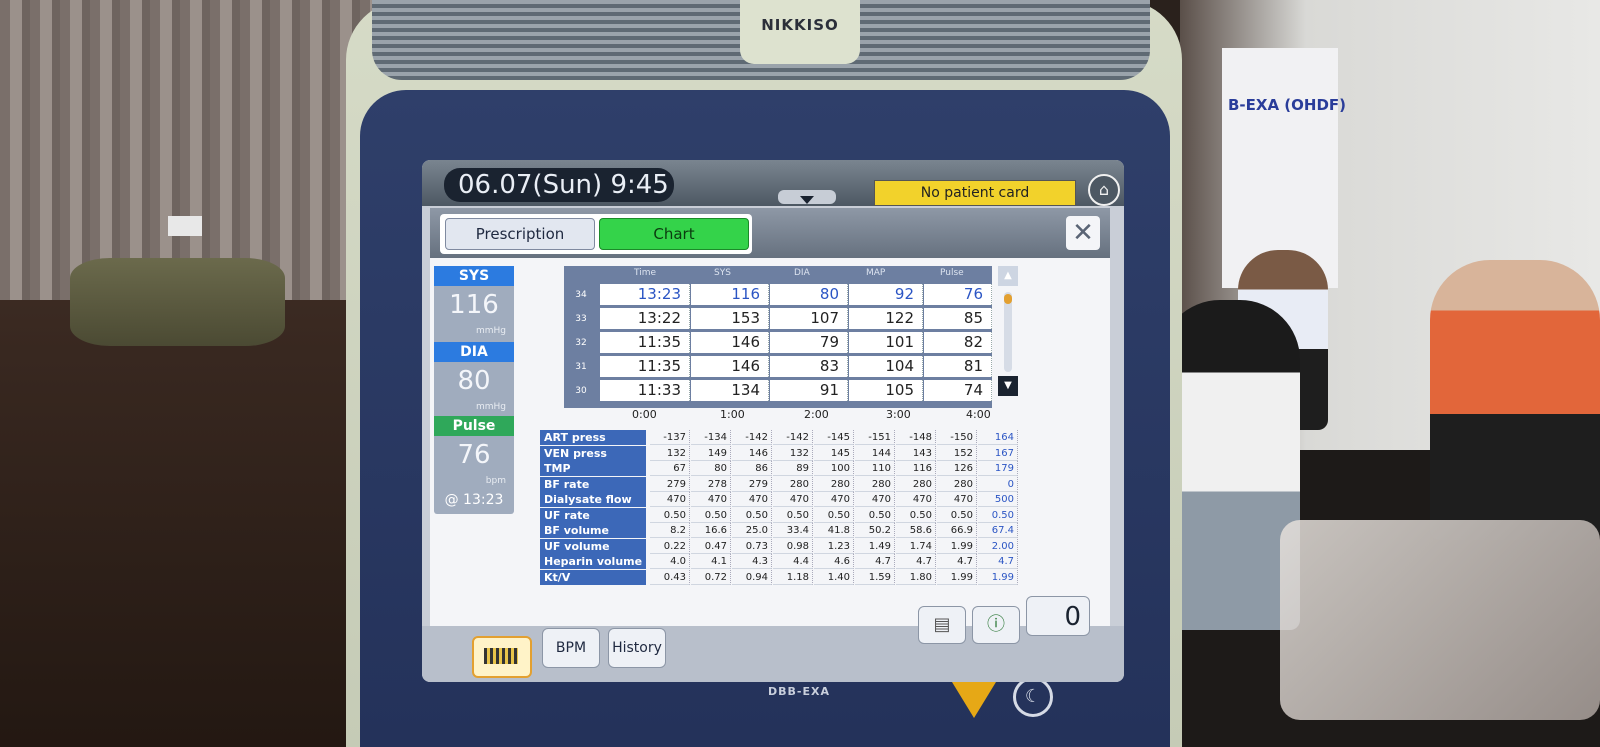 The height and width of the screenshot is (747, 1600). Describe the element at coordinates (474, 500) in the screenshot. I see `measurement-time: @ 13:23` at that location.